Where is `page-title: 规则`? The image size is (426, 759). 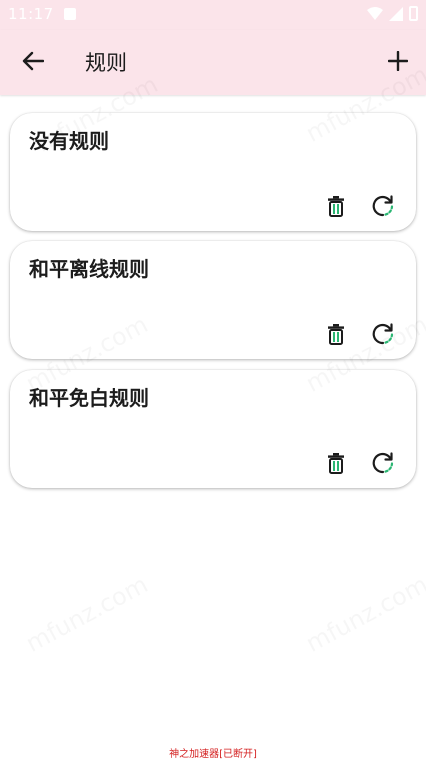
page-title: 规则 is located at coordinates (106, 63).